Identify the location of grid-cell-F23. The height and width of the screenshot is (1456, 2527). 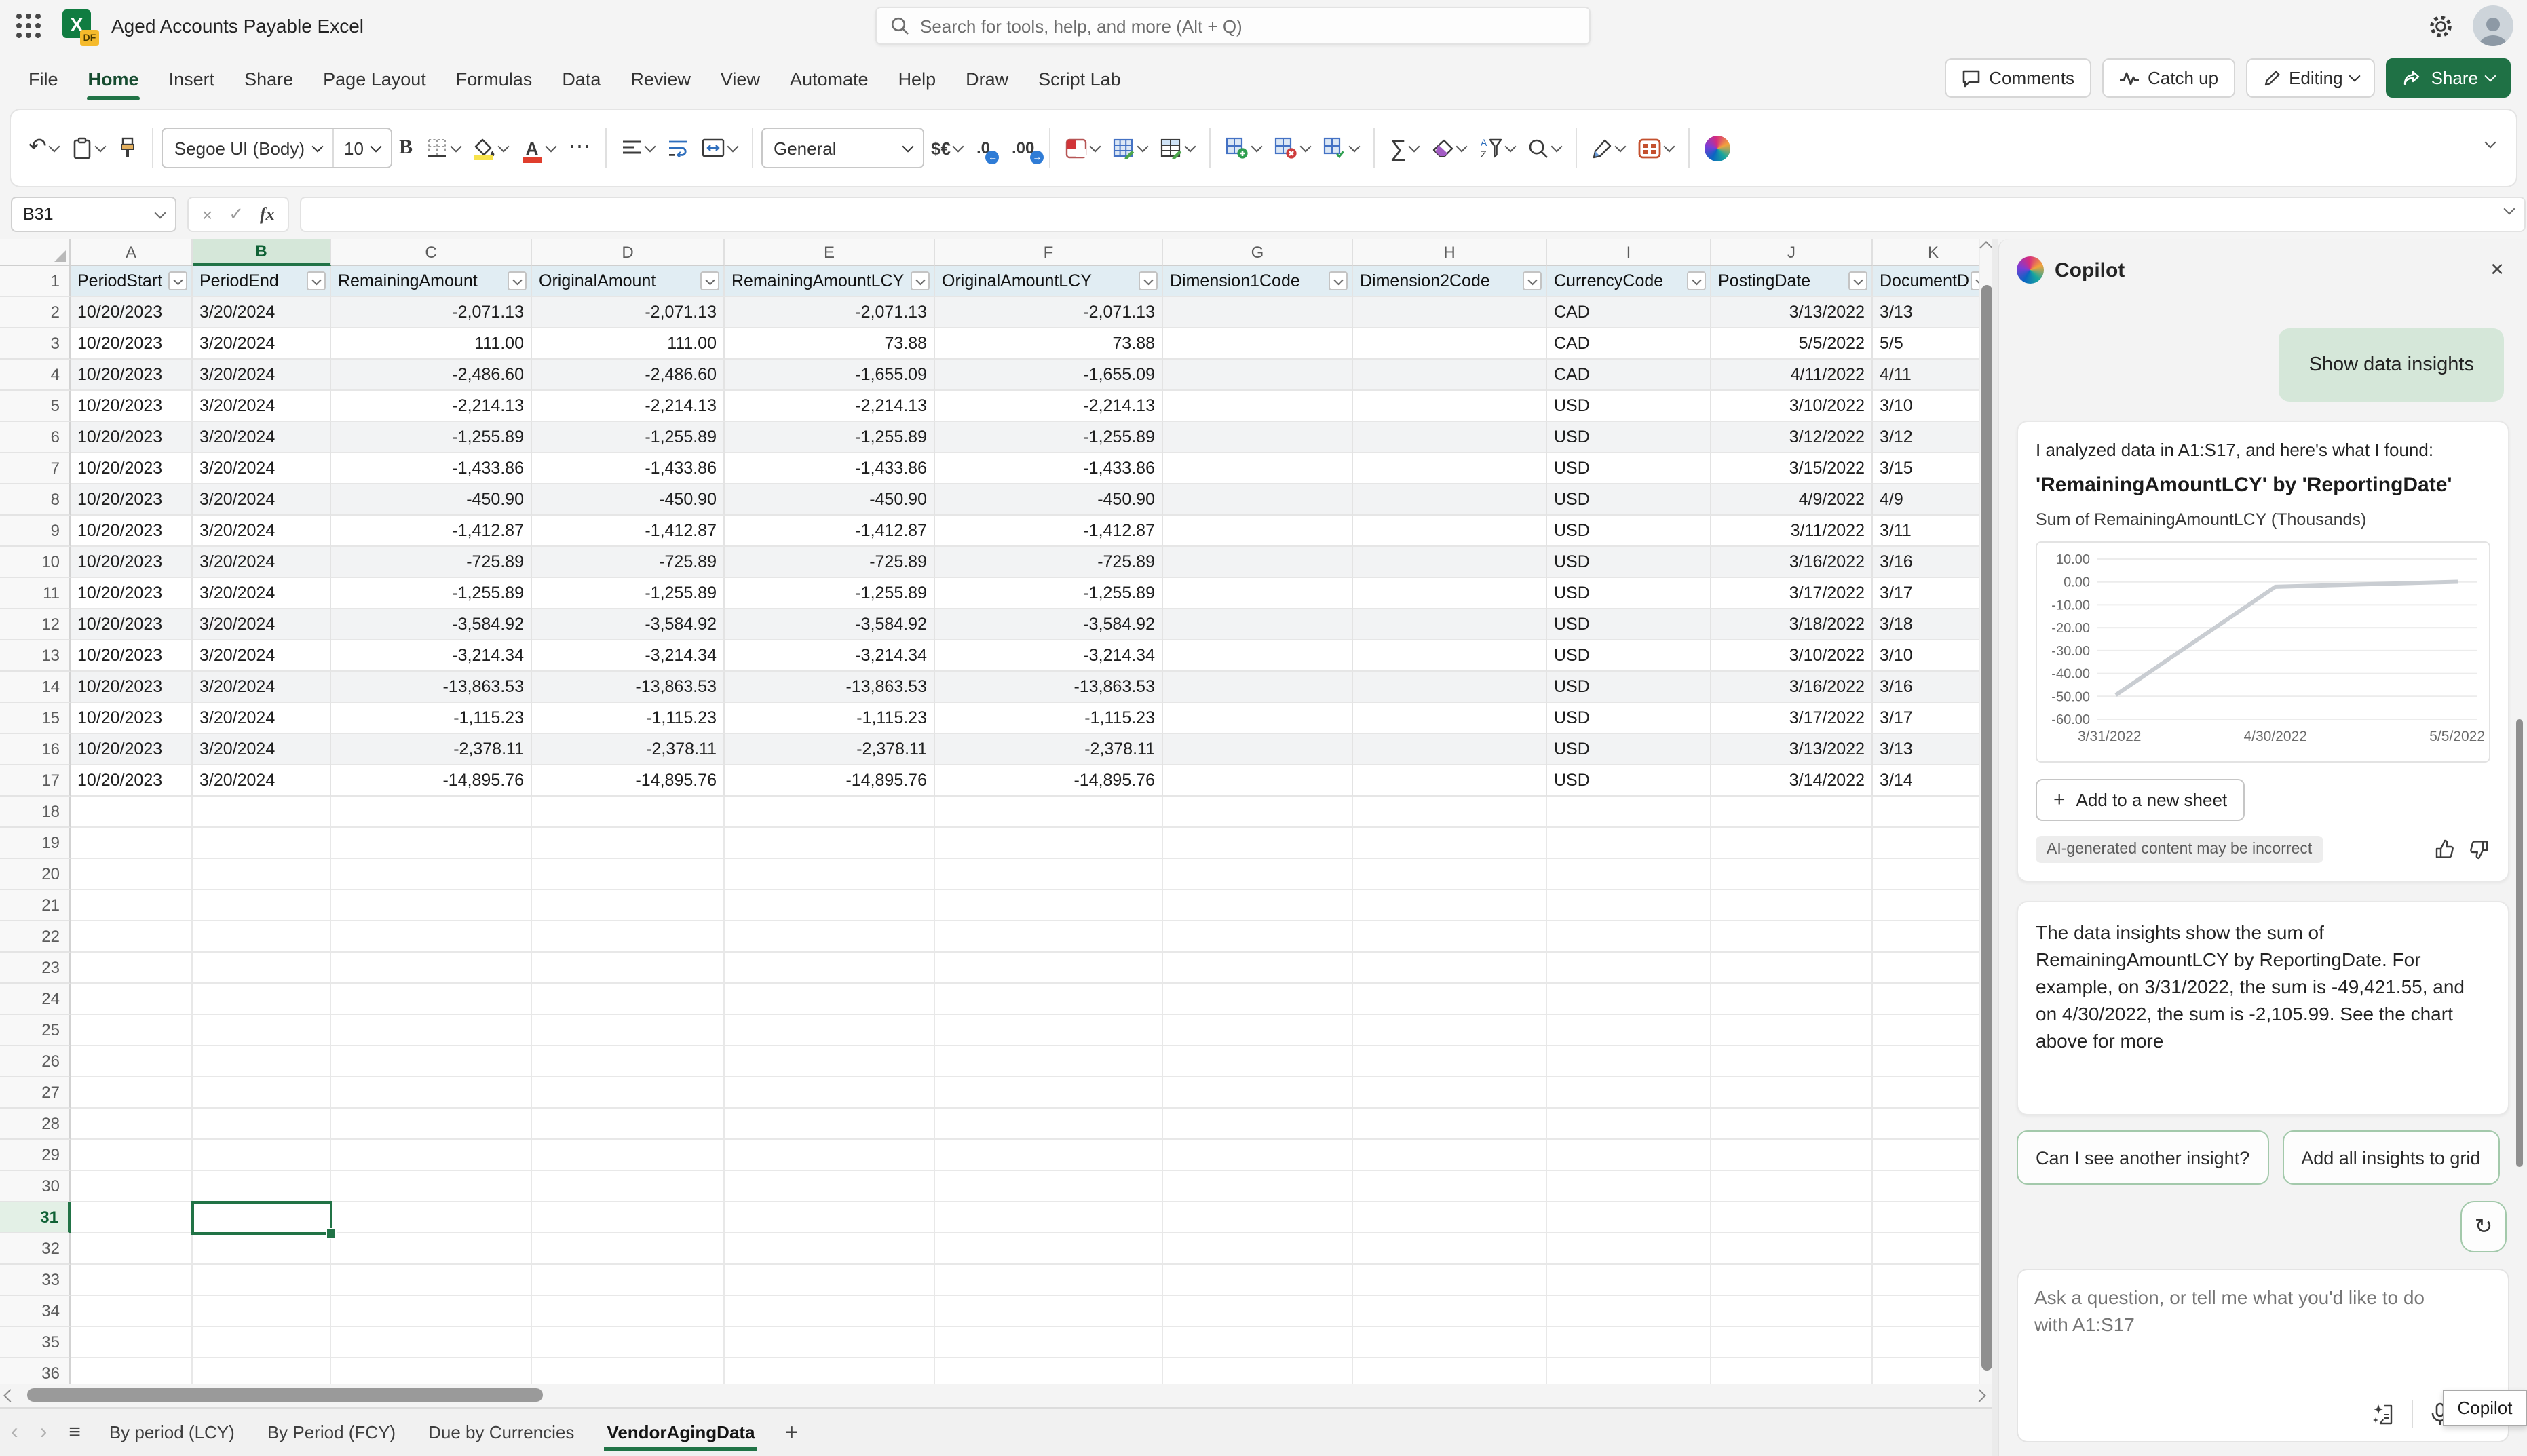
(1049, 969).